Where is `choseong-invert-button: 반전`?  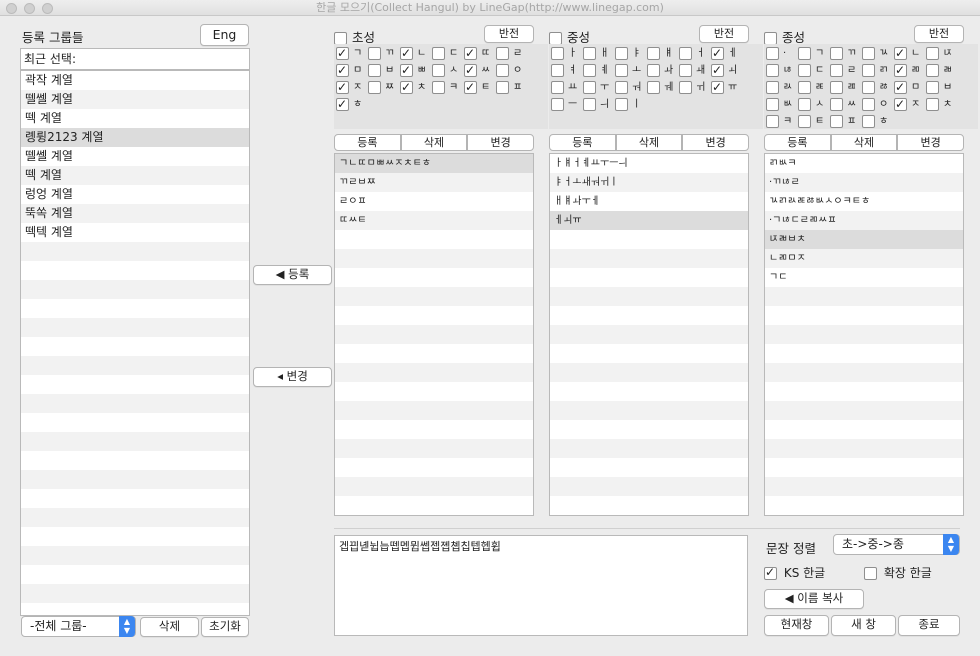 choseong-invert-button: 반전 is located at coordinates (509, 34).